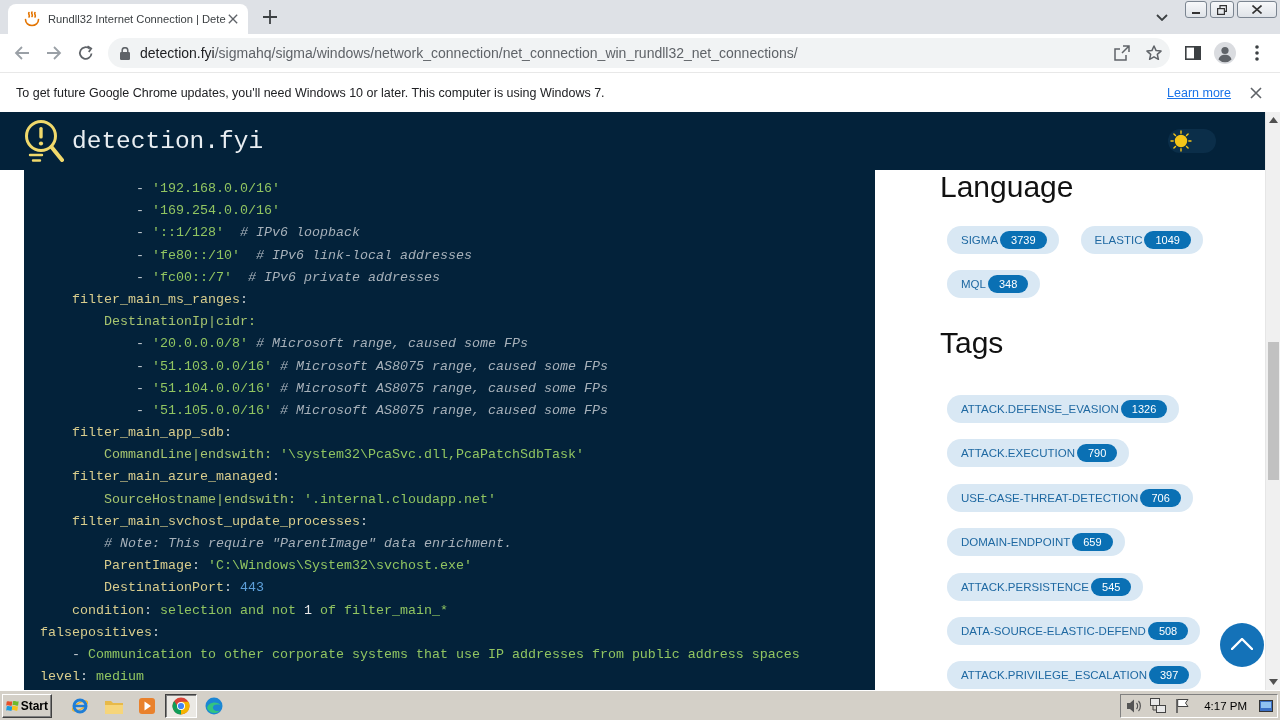 This screenshot has width=1280, height=720. Describe the element at coordinates (1092, 542) in the screenshot. I see `count-badge: 659` at that location.